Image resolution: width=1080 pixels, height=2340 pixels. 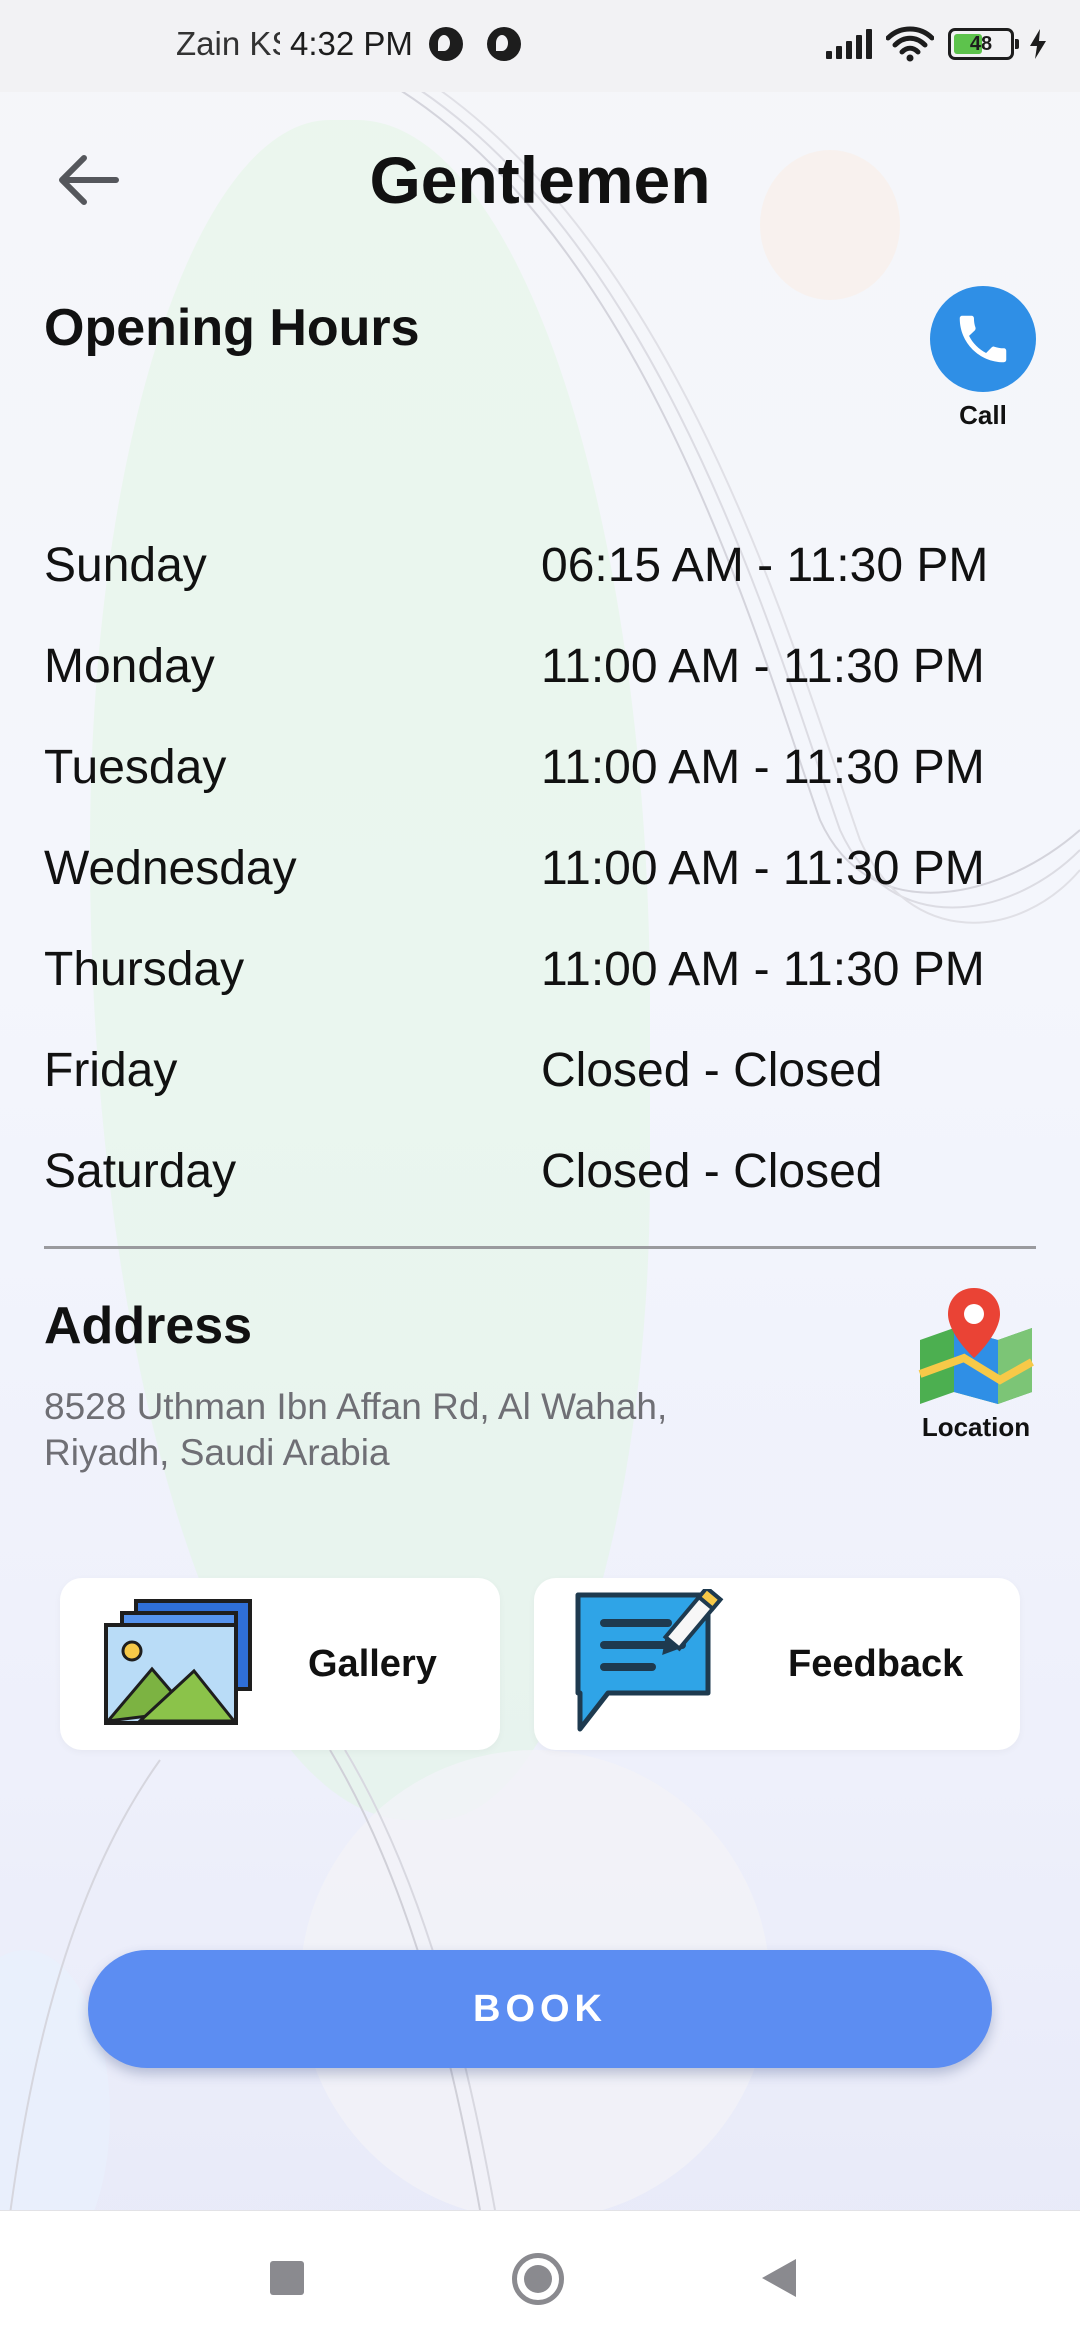 I want to click on recent-apps-button, so click(x=287, y=2278).